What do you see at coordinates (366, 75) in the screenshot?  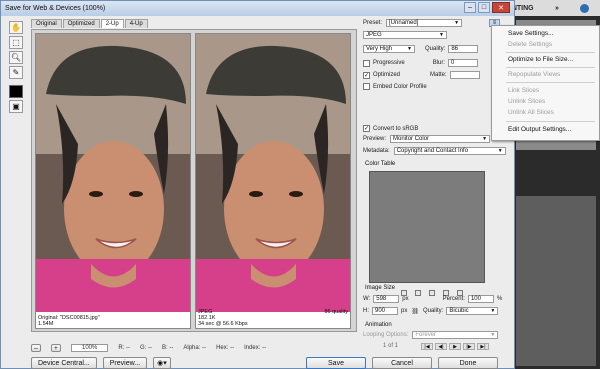 I see `optimized-checkbox: ✓` at bounding box center [366, 75].